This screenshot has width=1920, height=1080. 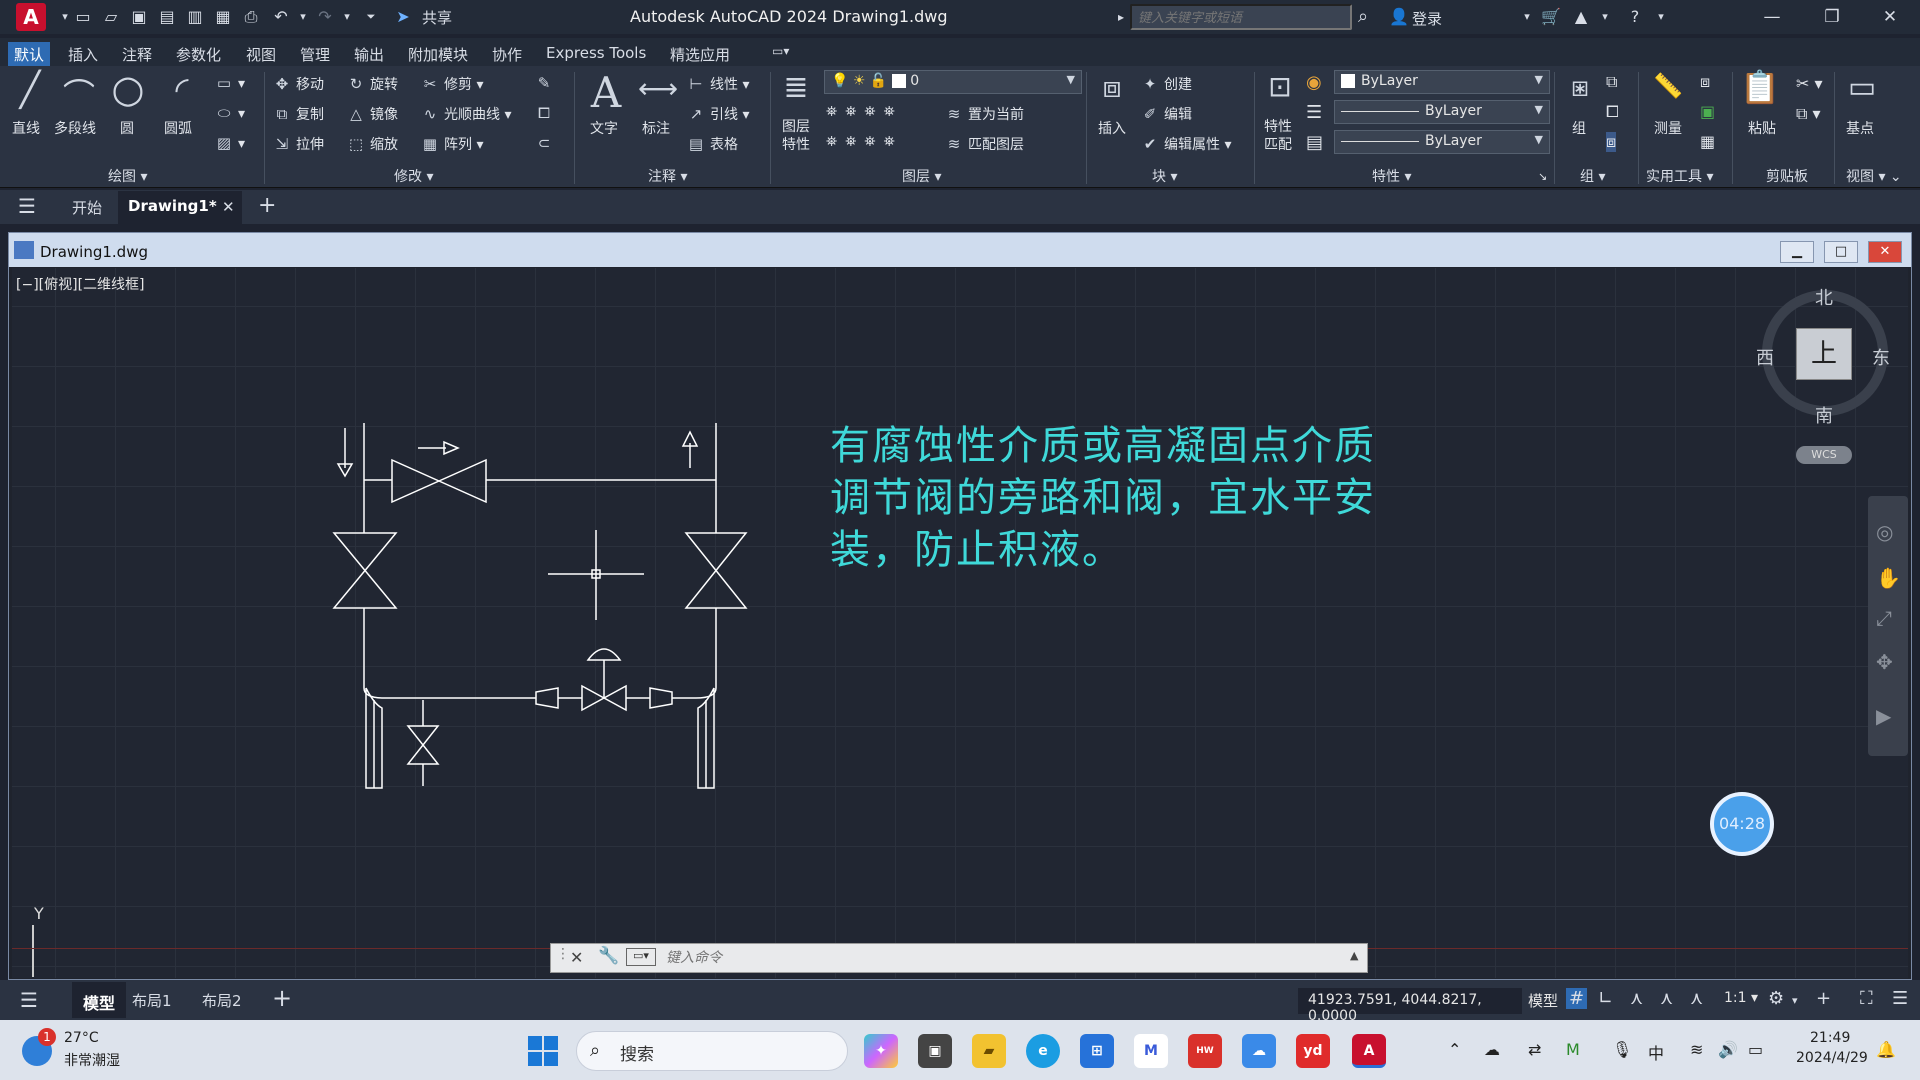 What do you see at coordinates (1797, 252) in the screenshot?
I see `drawing-minimize-icon: ▁` at bounding box center [1797, 252].